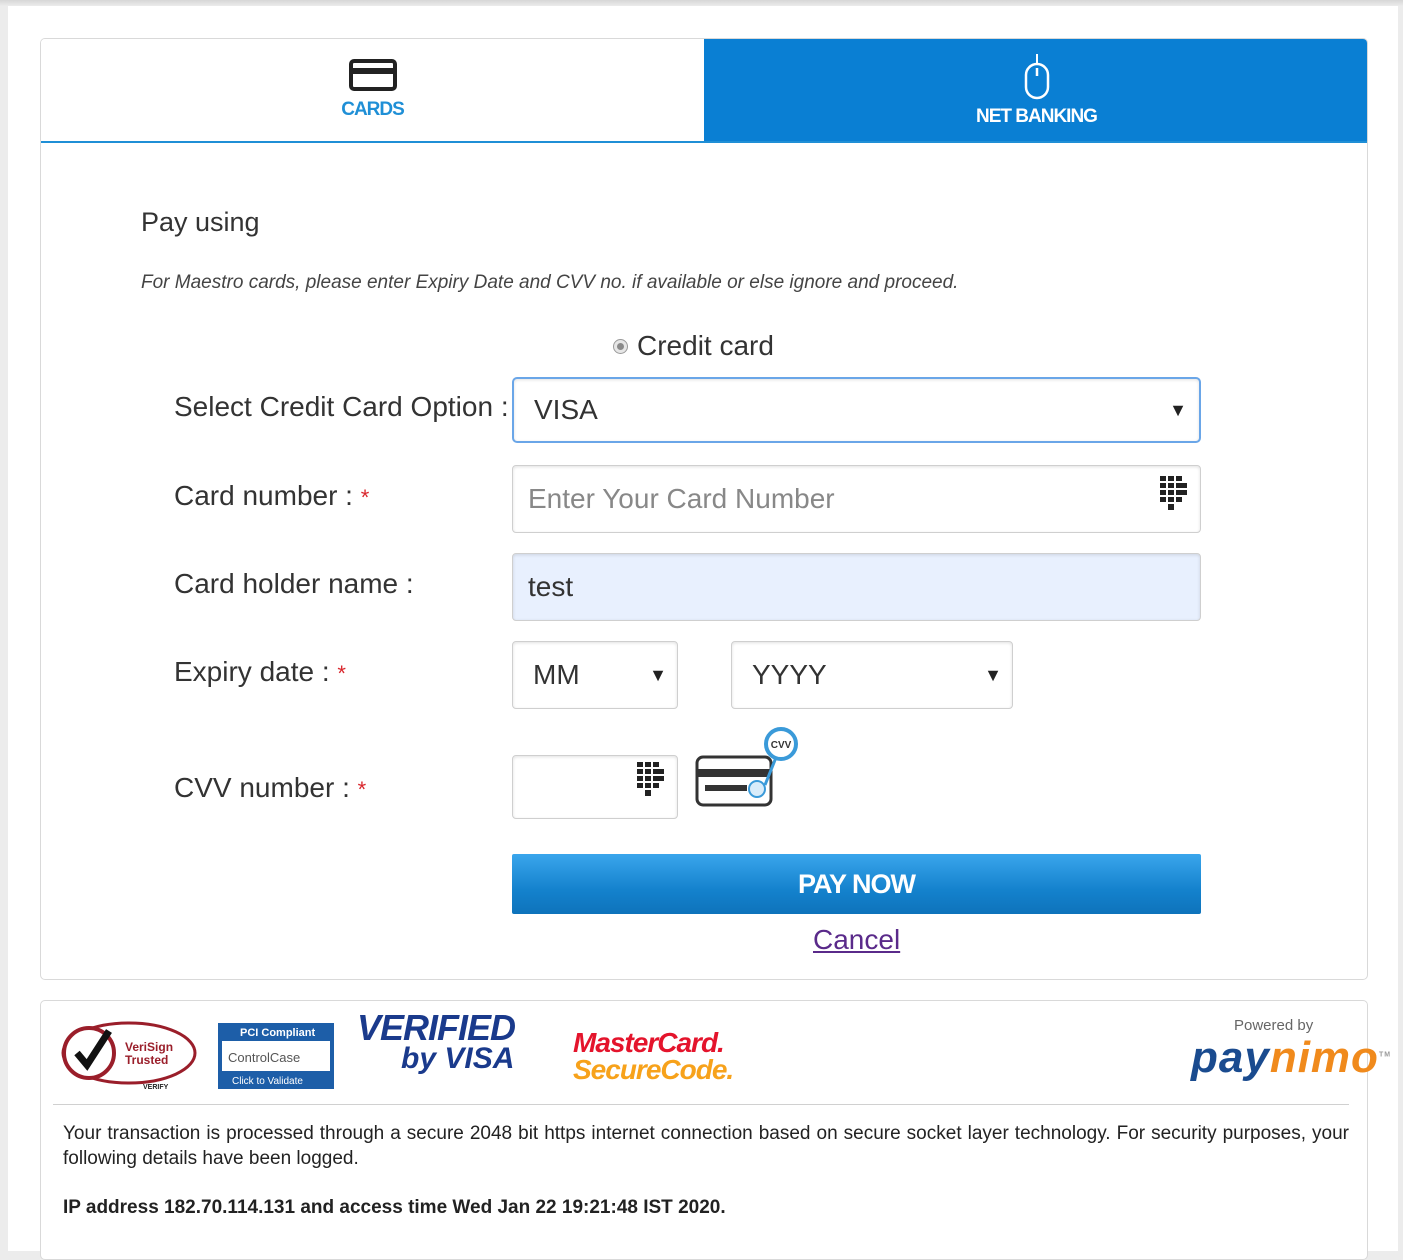 This screenshot has width=1403, height=1260. I want to click on verisign-line2: Trusted, so click(146, 1060).